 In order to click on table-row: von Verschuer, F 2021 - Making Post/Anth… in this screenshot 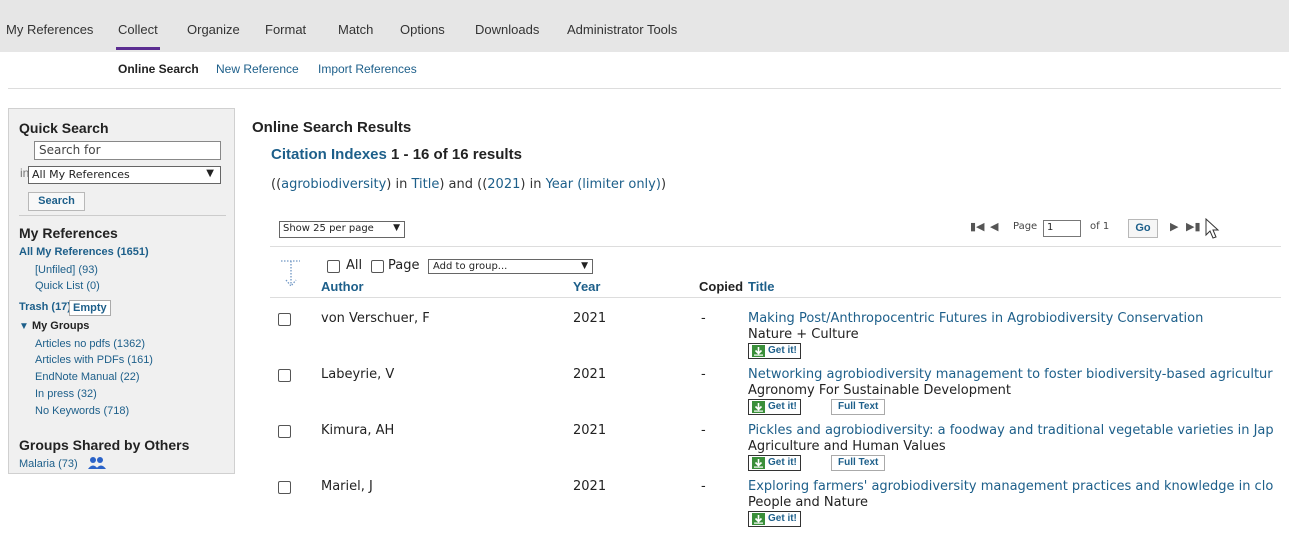, I will do `click(644, 340)`.